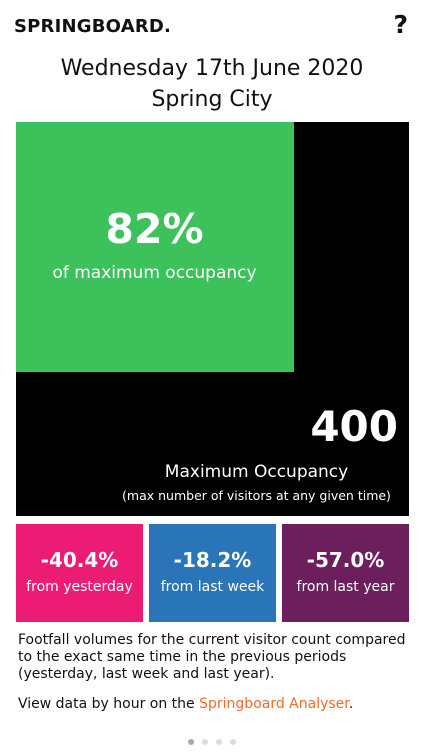 This screenshot has width=424, height=754. I want to click on analyser-suffix: ., so click(351, 704).